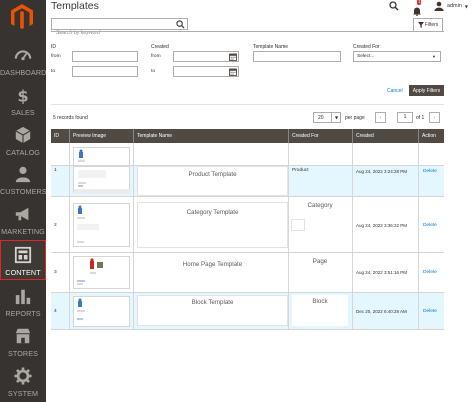  I want to click on cancel-filters-link: Cancel, so click(395, 91).